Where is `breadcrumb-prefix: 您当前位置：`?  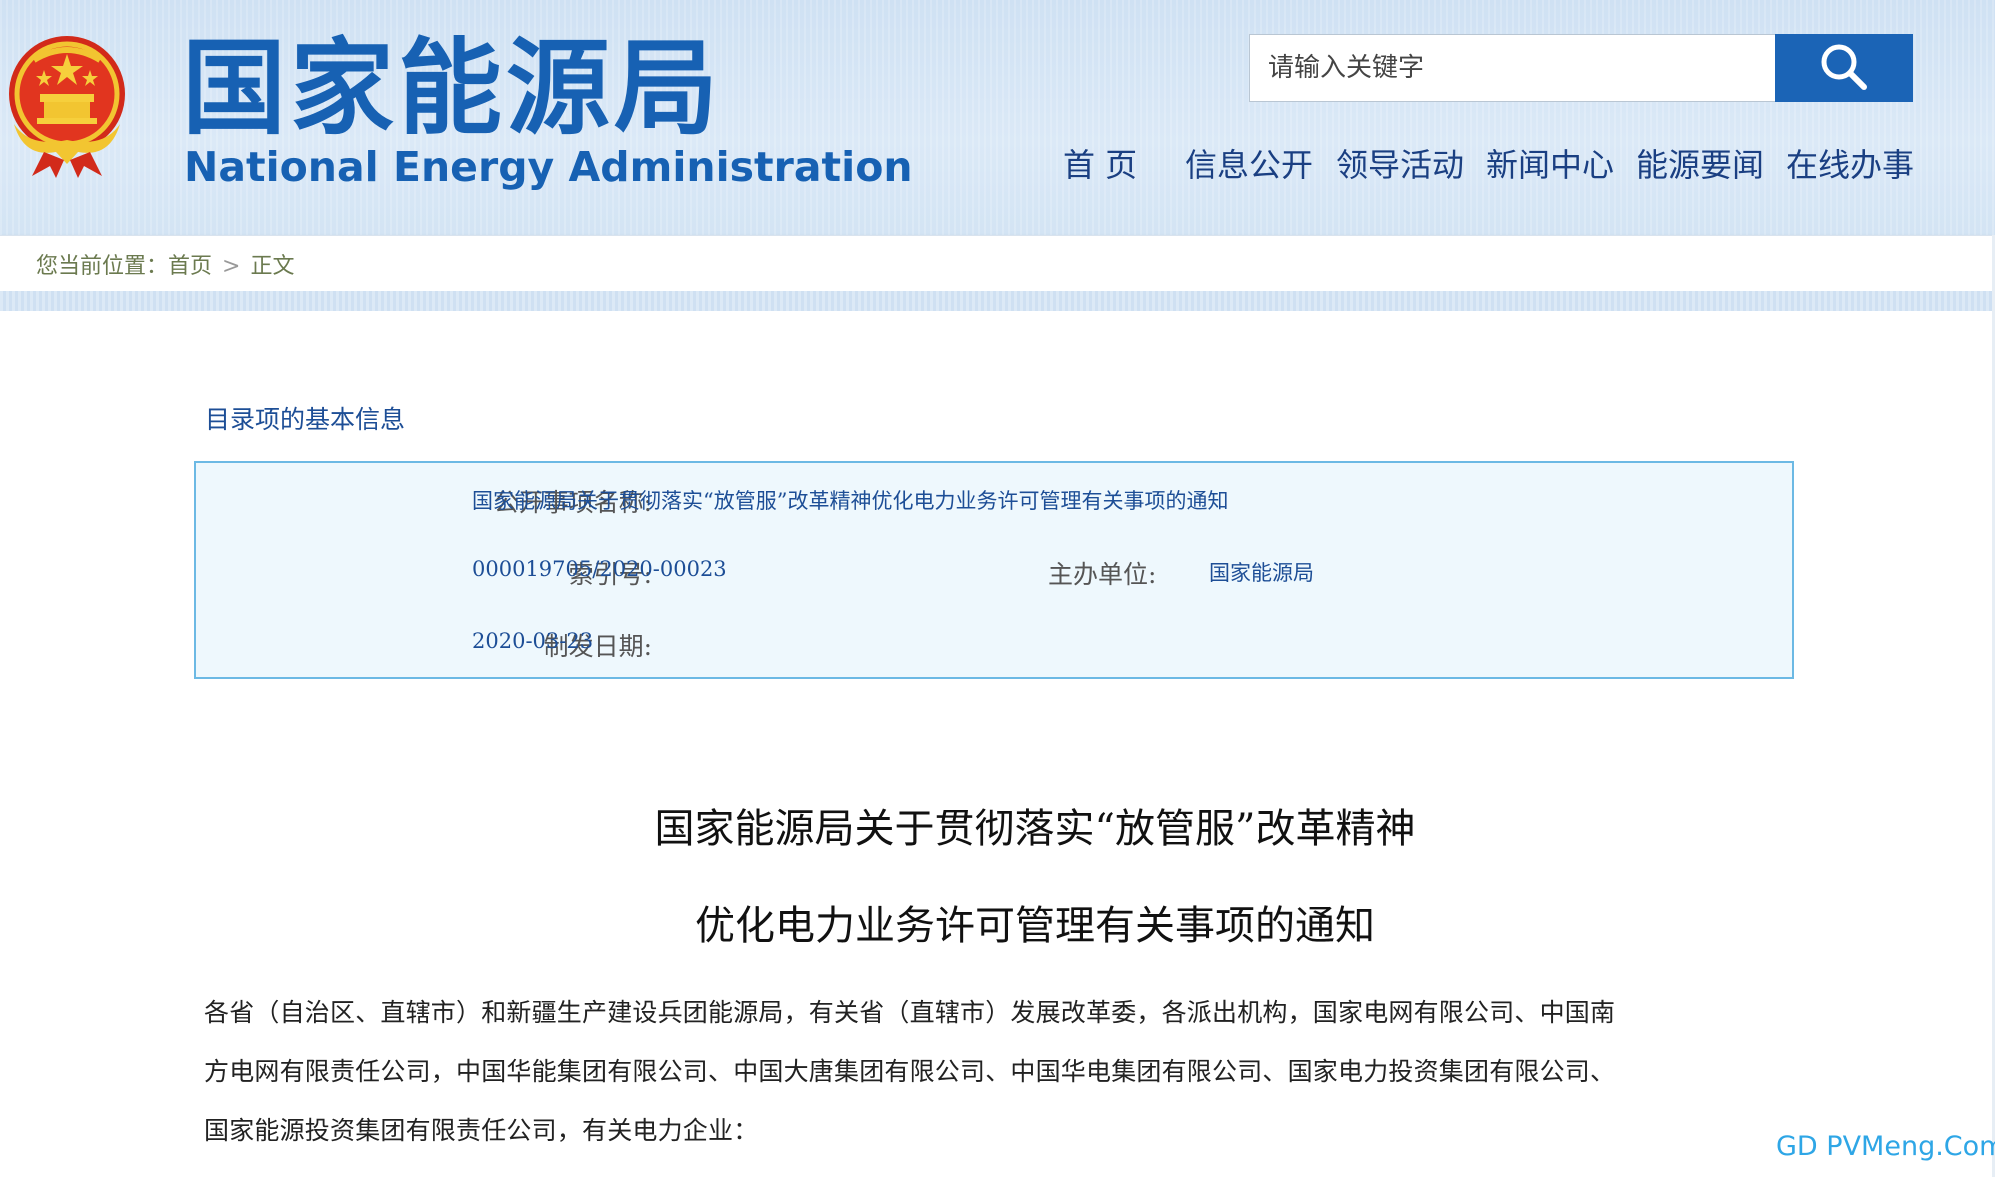 breadcrumb-prefix: 您当前位置： is located at coordinates (102, 266).